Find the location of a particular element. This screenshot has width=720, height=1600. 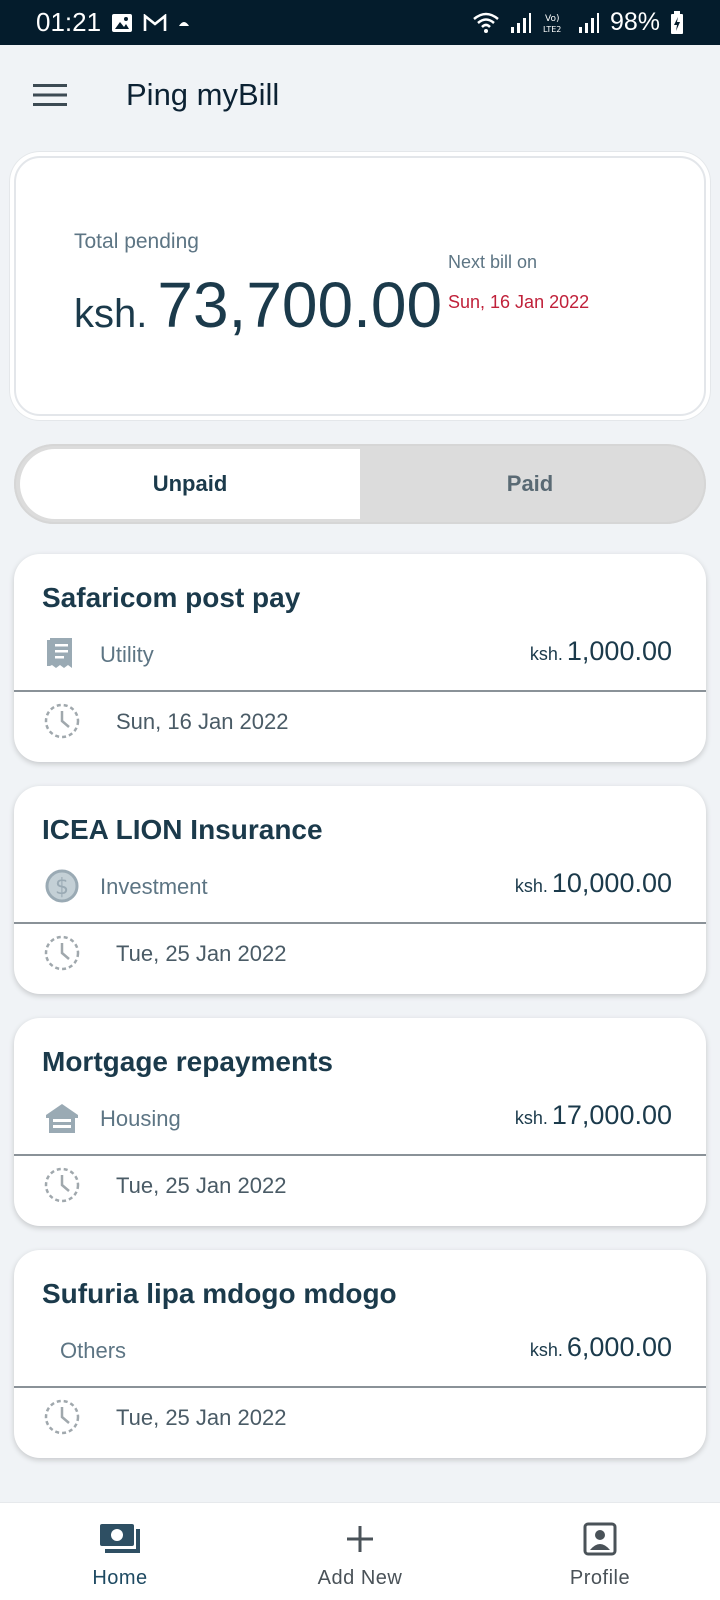

app-title: Ping myBill is located at coordinates (203, 94).